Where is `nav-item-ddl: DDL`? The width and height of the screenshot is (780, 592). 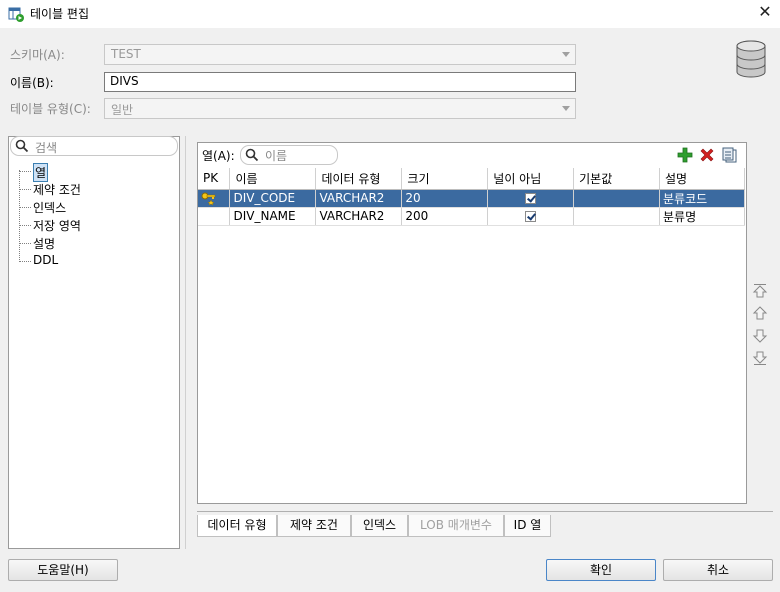 nav-item-ddl: DDL is located at coordinates (45, 260).